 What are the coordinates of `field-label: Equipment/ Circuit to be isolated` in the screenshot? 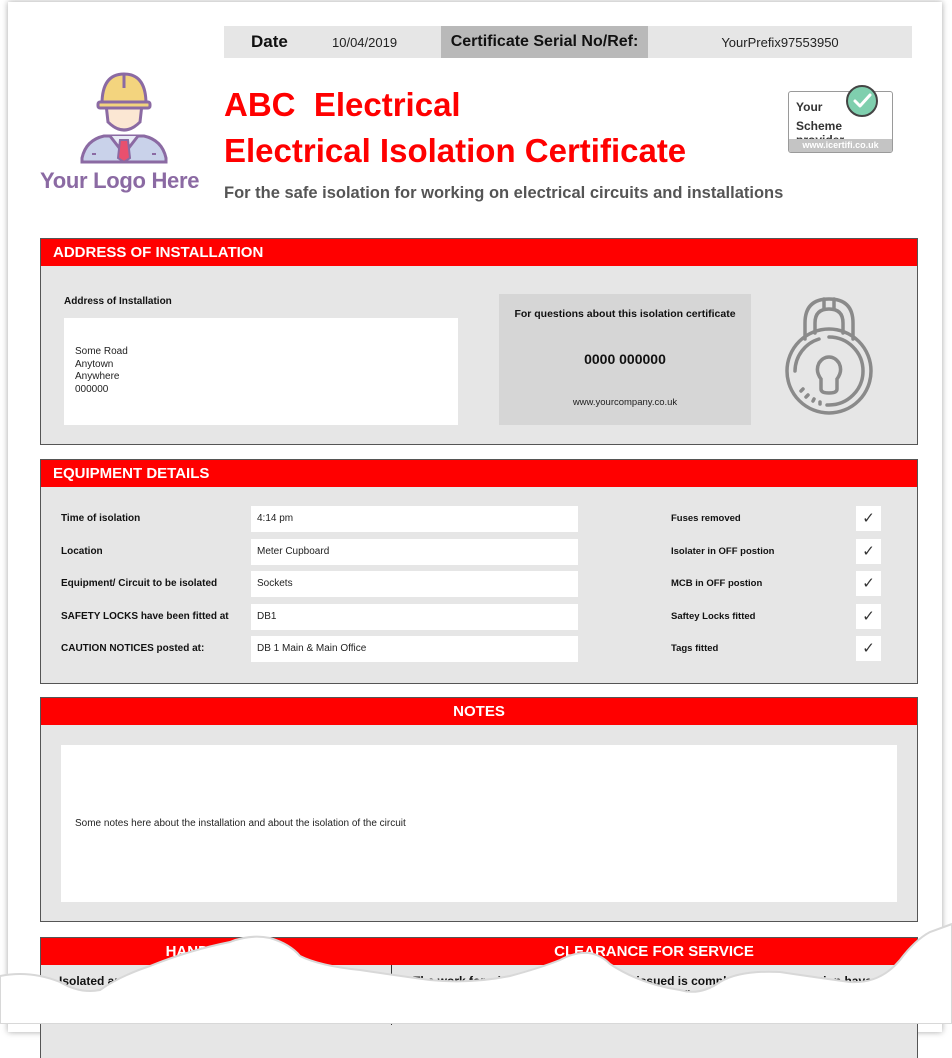 It's located at (139, 583).